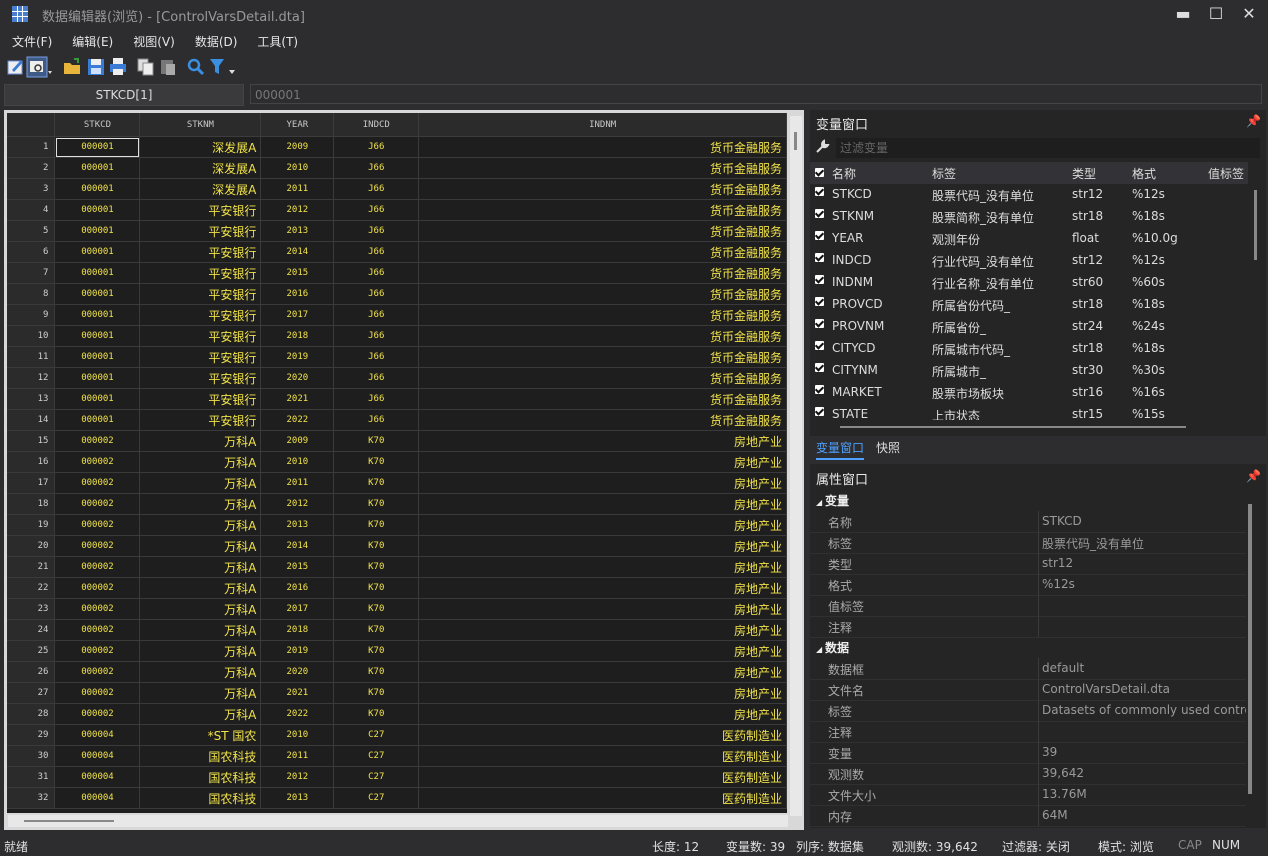 This screenshot has height=856, width=1268. Describe the element at coordinates (297, 630) in the screenshot. I see `cell-year: 2018` at that location.